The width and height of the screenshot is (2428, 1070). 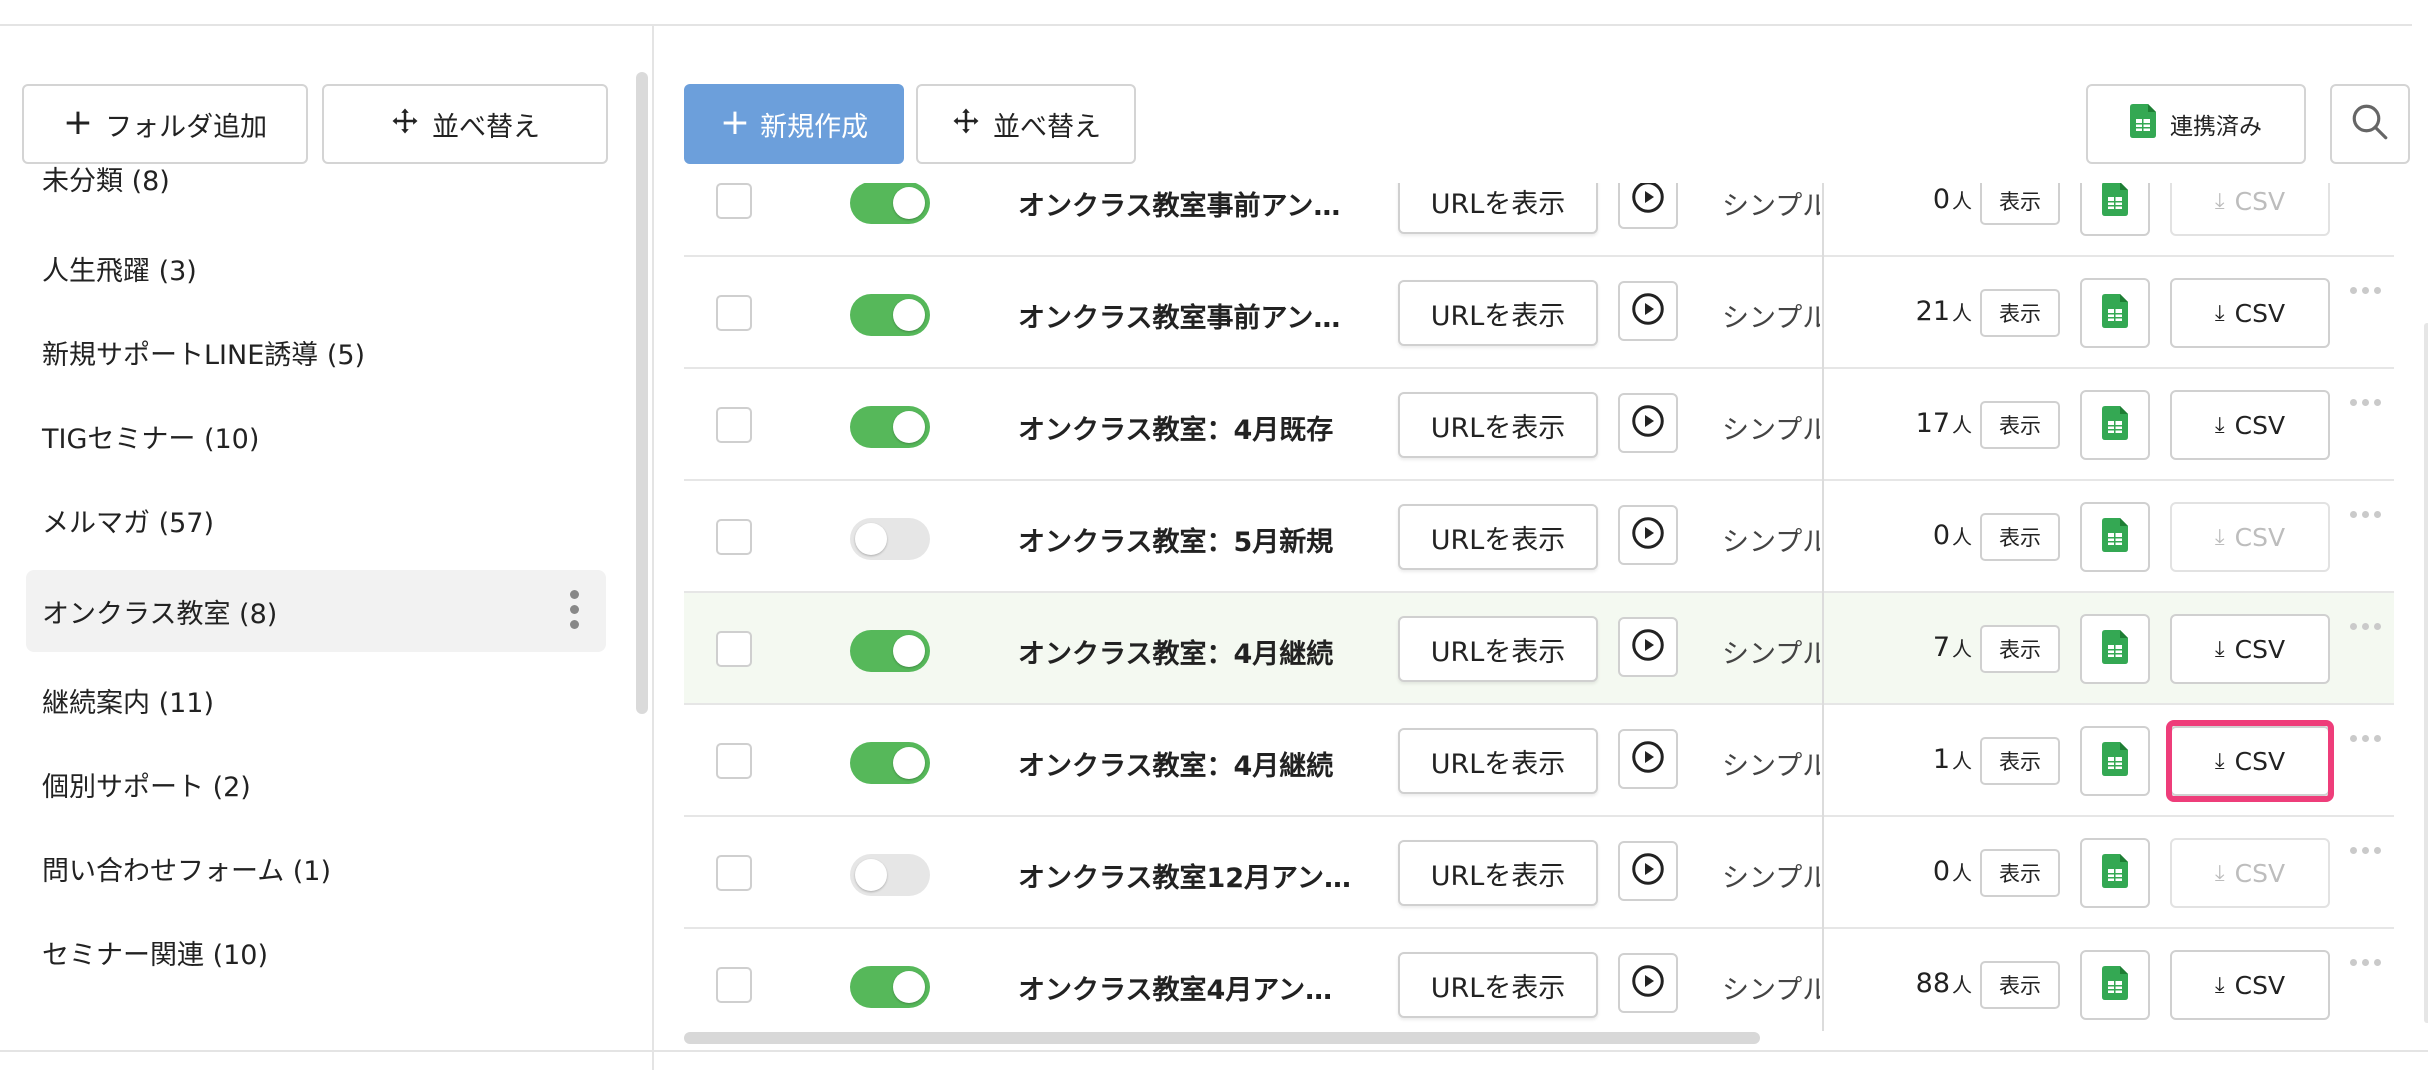 What do you see at coordinates (1047, 127) in the screenshot?
I see `sort-forms-label: 並べ替え` at bounding box center [1047, 127].